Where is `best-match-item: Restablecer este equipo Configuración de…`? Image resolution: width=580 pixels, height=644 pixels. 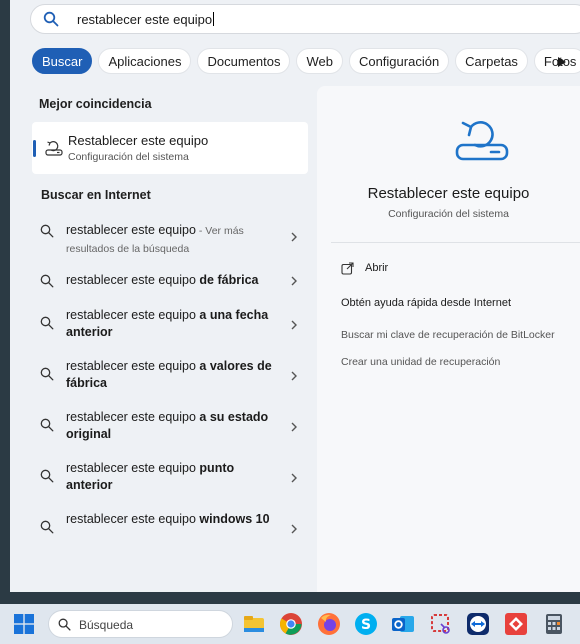
best-match-item: Restablecer este equipo Configuración de… is located at coordinates (170, 148).